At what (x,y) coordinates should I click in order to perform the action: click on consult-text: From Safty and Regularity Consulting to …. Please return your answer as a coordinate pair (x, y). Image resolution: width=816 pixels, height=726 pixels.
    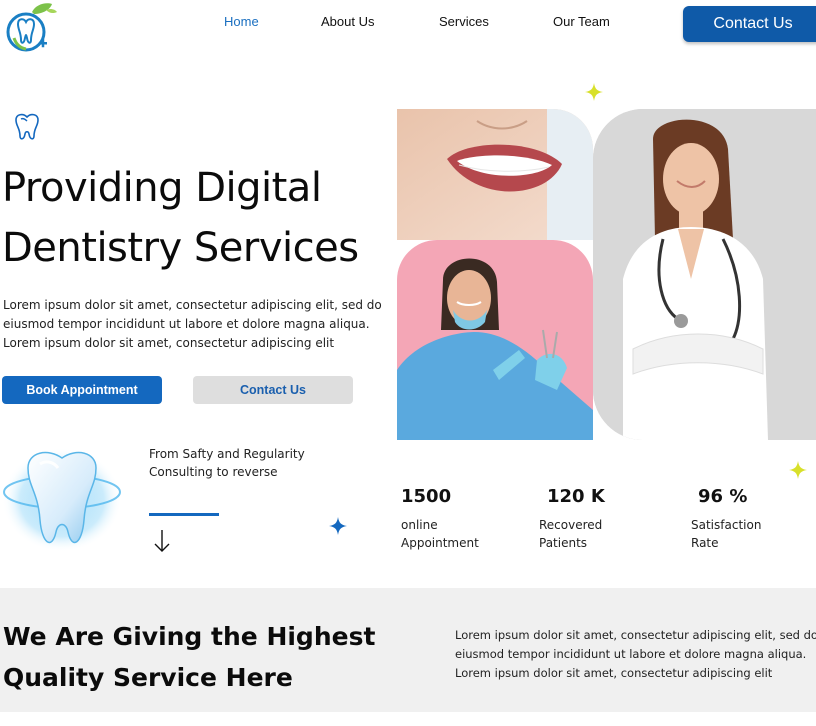
    Looking at the image, I should click on (227, 463).